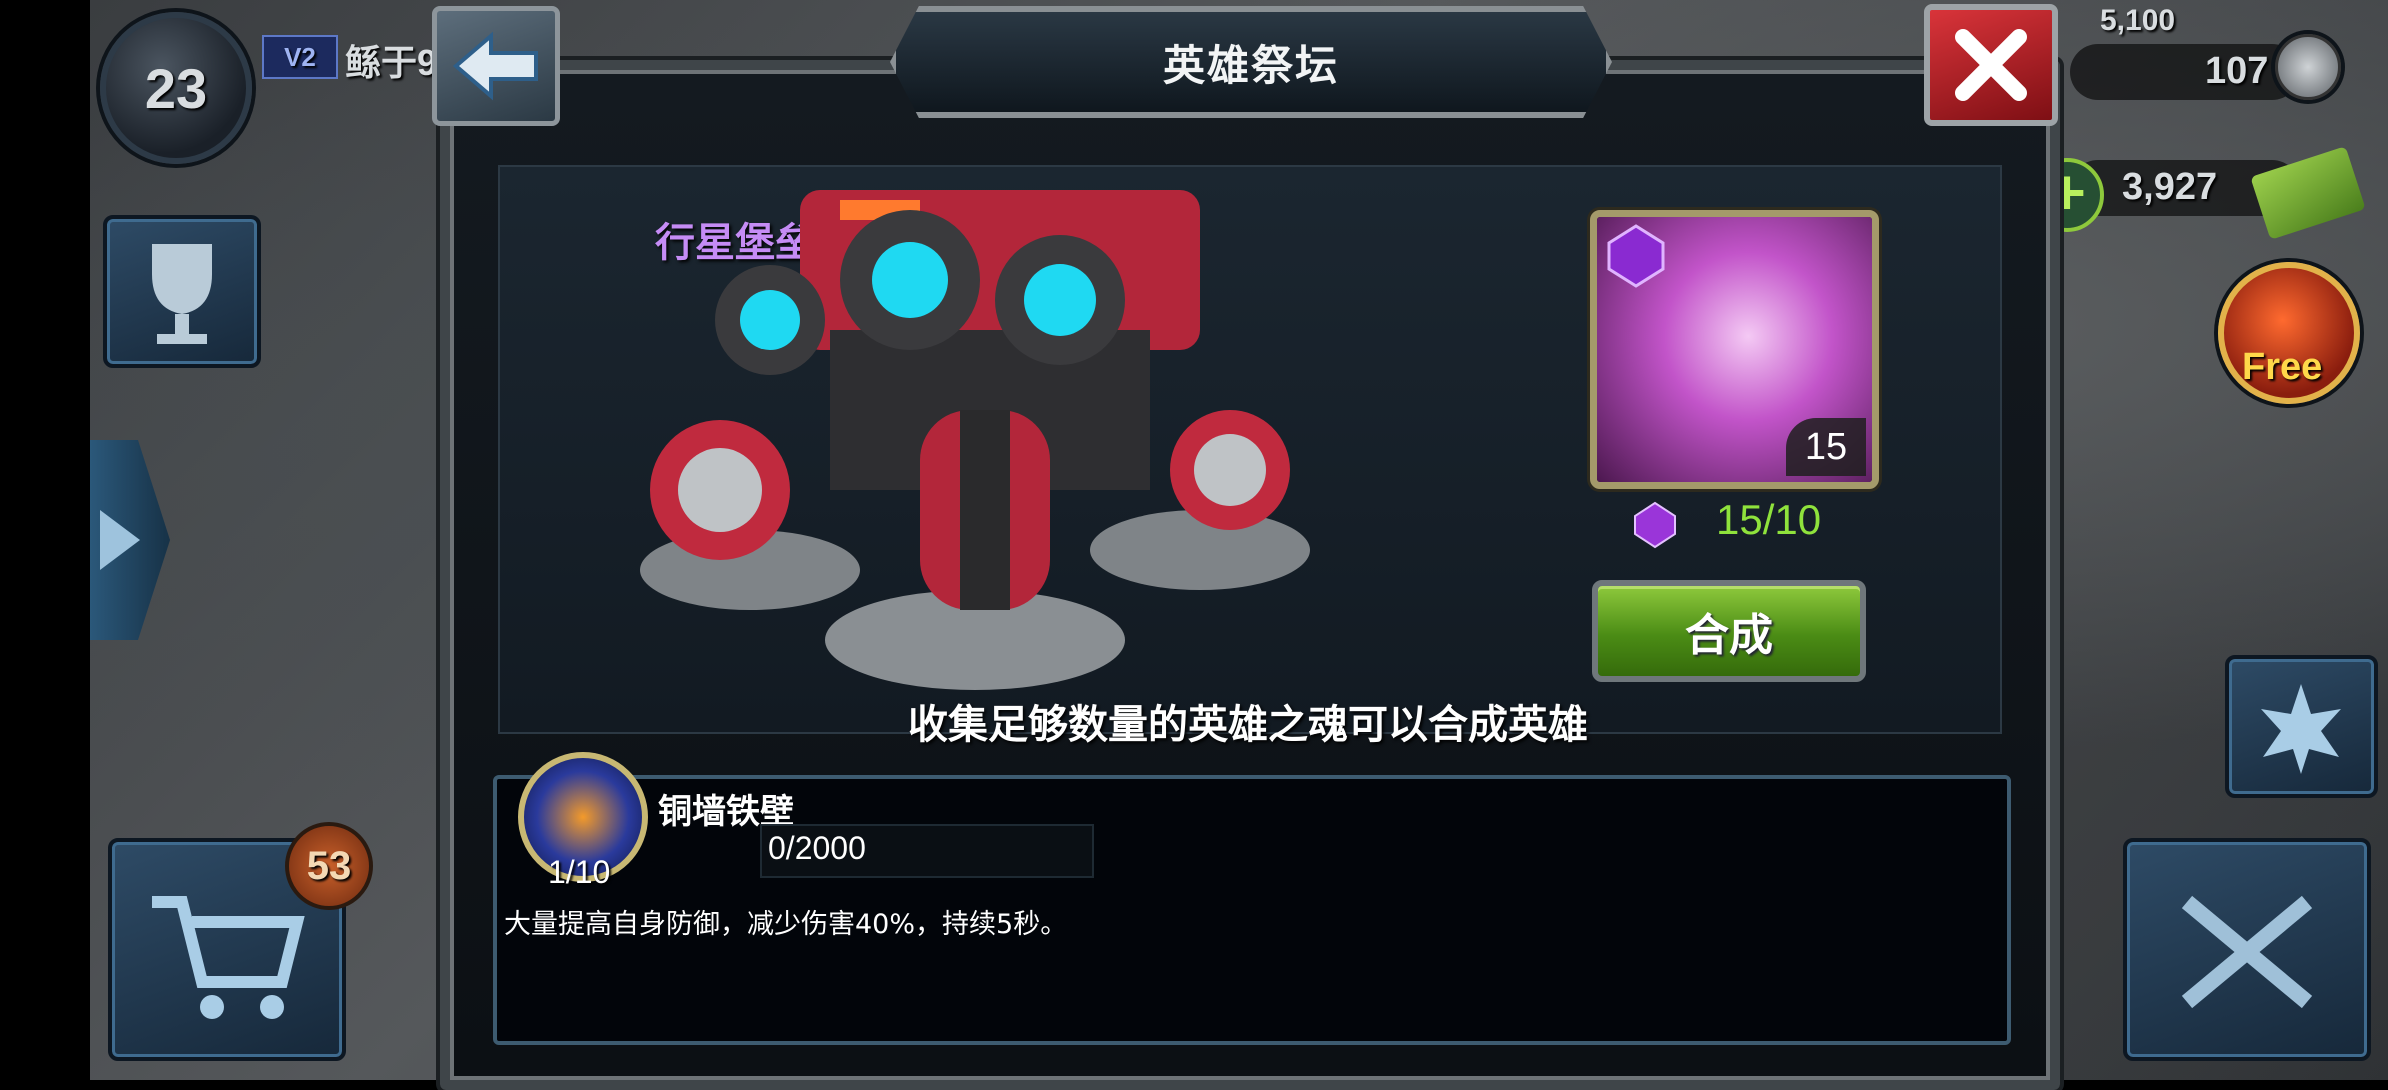  What do you see at coordinates (786, 924) in the screenshot?
I see `skill-description: 大量提高自身防御，减少伤害40%，持续5秒。` at bounding box center [786, 924].